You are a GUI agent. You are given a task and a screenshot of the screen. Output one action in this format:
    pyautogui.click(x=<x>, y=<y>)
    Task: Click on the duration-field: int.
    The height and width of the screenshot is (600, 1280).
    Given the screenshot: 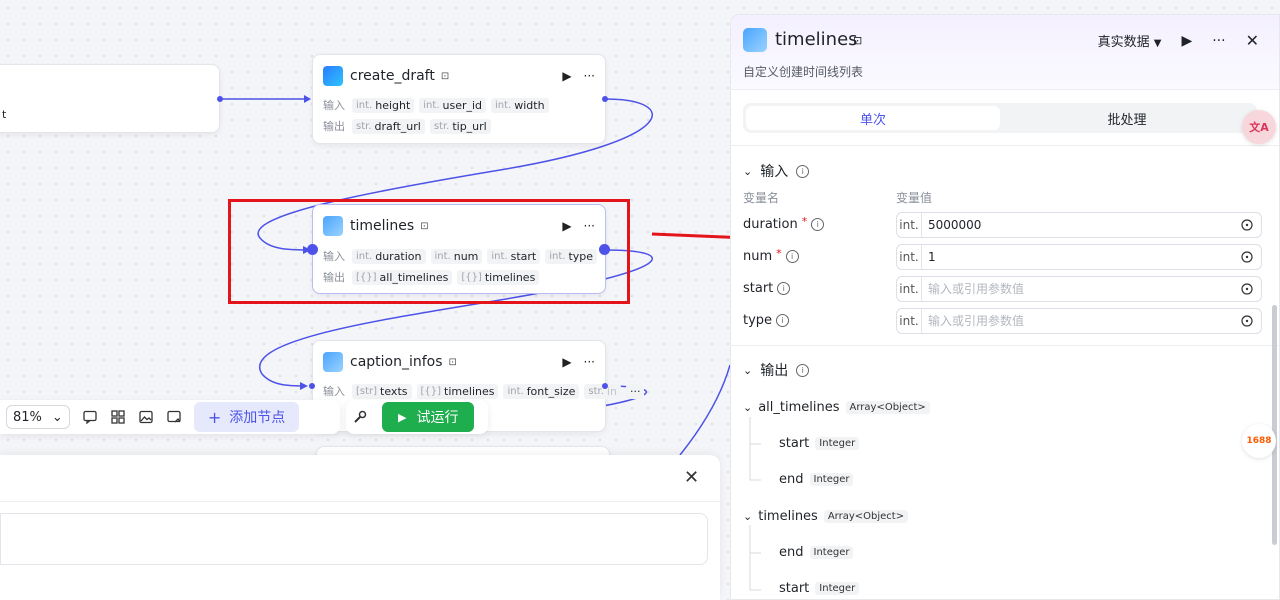 What is the action you would take?
    pyautogui.click(x=1079, y=225)
    